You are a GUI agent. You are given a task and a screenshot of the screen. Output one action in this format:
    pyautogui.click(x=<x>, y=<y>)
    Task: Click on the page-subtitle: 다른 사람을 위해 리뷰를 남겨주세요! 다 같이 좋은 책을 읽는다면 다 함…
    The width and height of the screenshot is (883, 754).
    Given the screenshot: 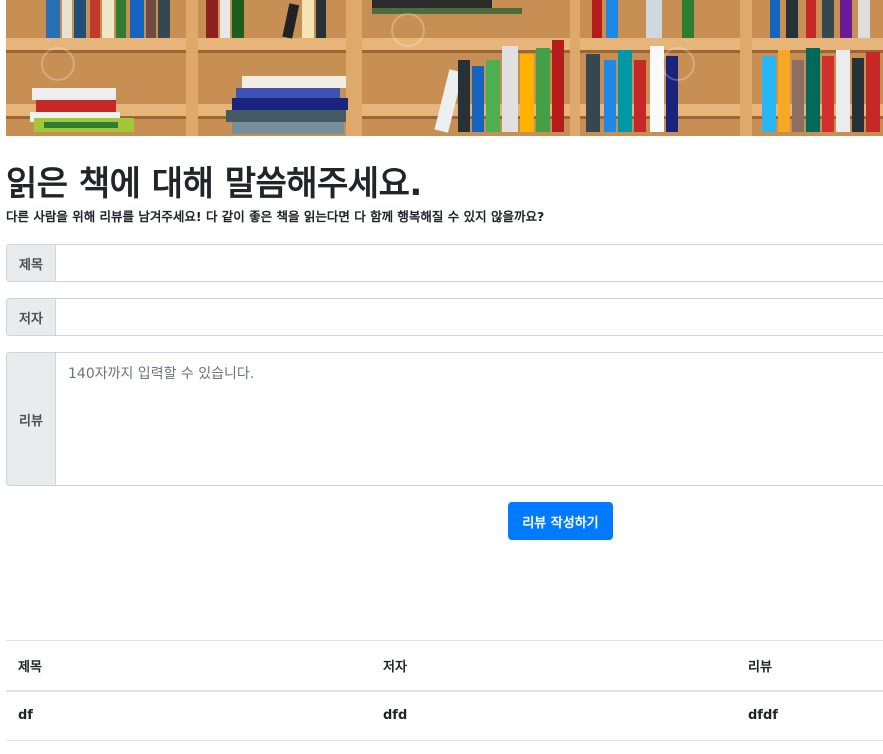 What is the action you would take?
    pyautogui.click(x=275, y=216)
    